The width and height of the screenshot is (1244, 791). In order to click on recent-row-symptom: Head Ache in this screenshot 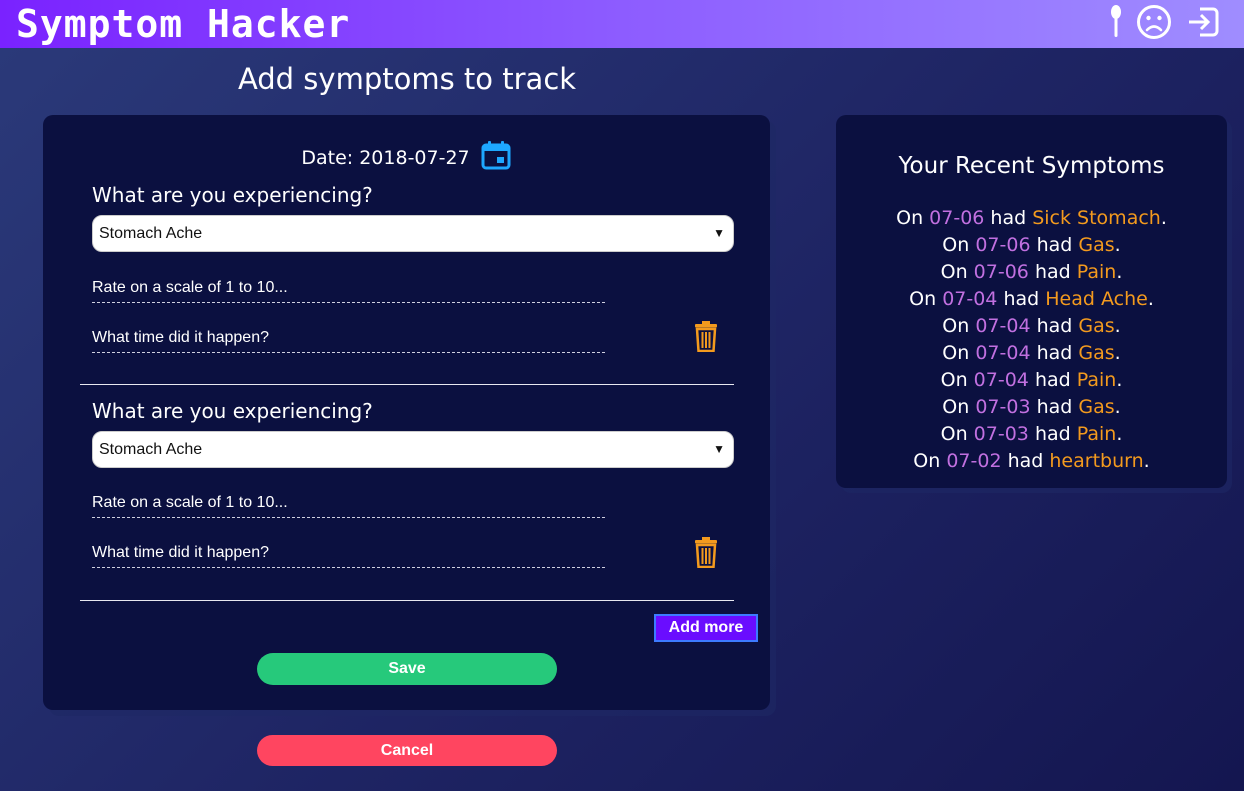, I will do `click(1096, 299)`.